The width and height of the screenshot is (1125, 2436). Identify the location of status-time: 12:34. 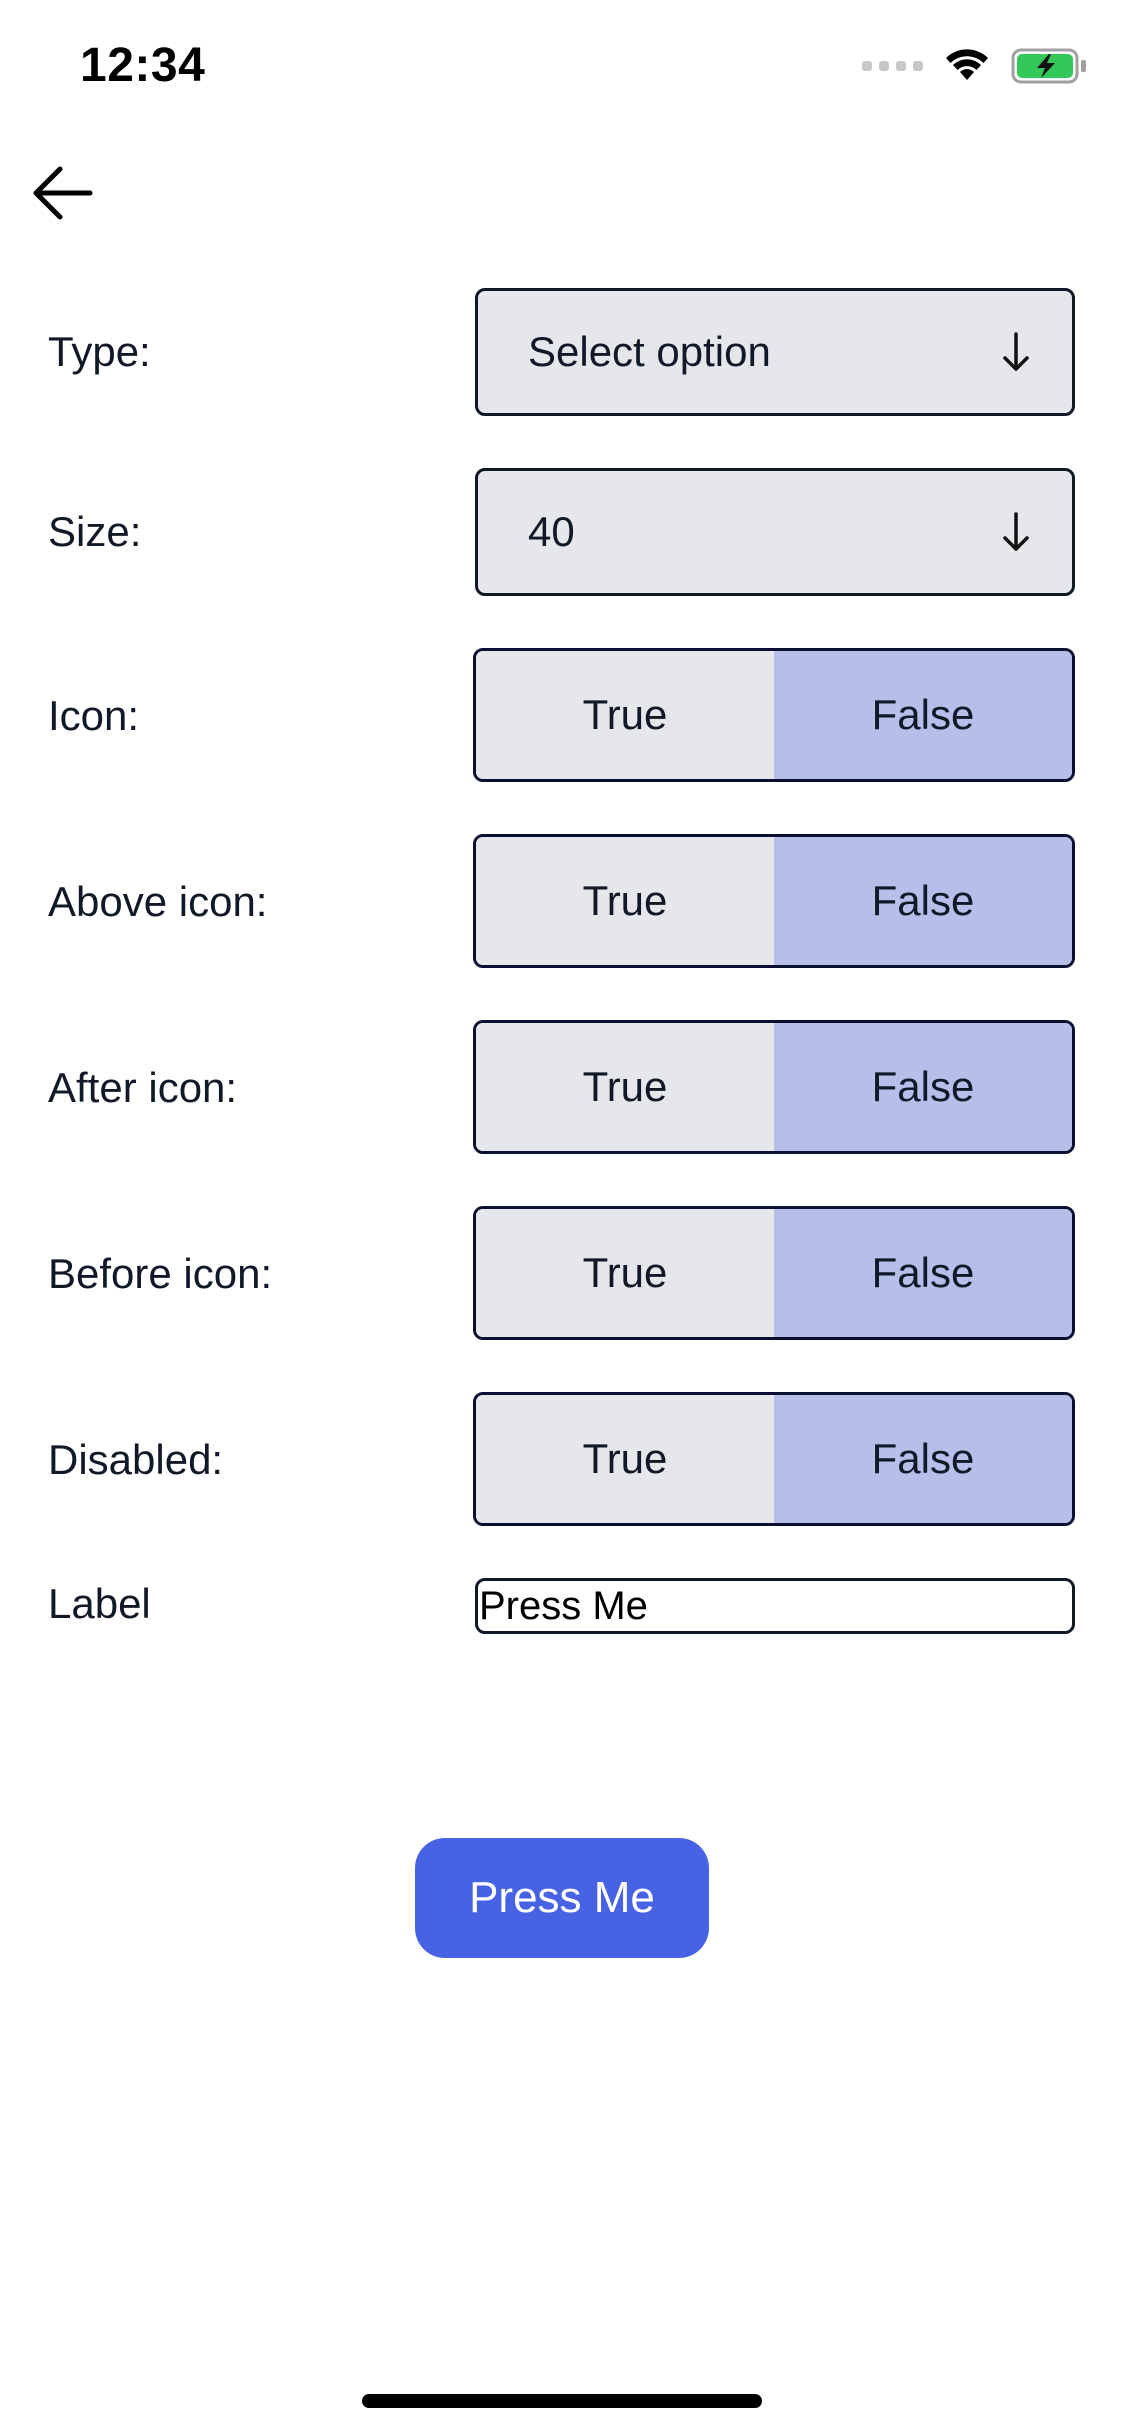
(143, 65).